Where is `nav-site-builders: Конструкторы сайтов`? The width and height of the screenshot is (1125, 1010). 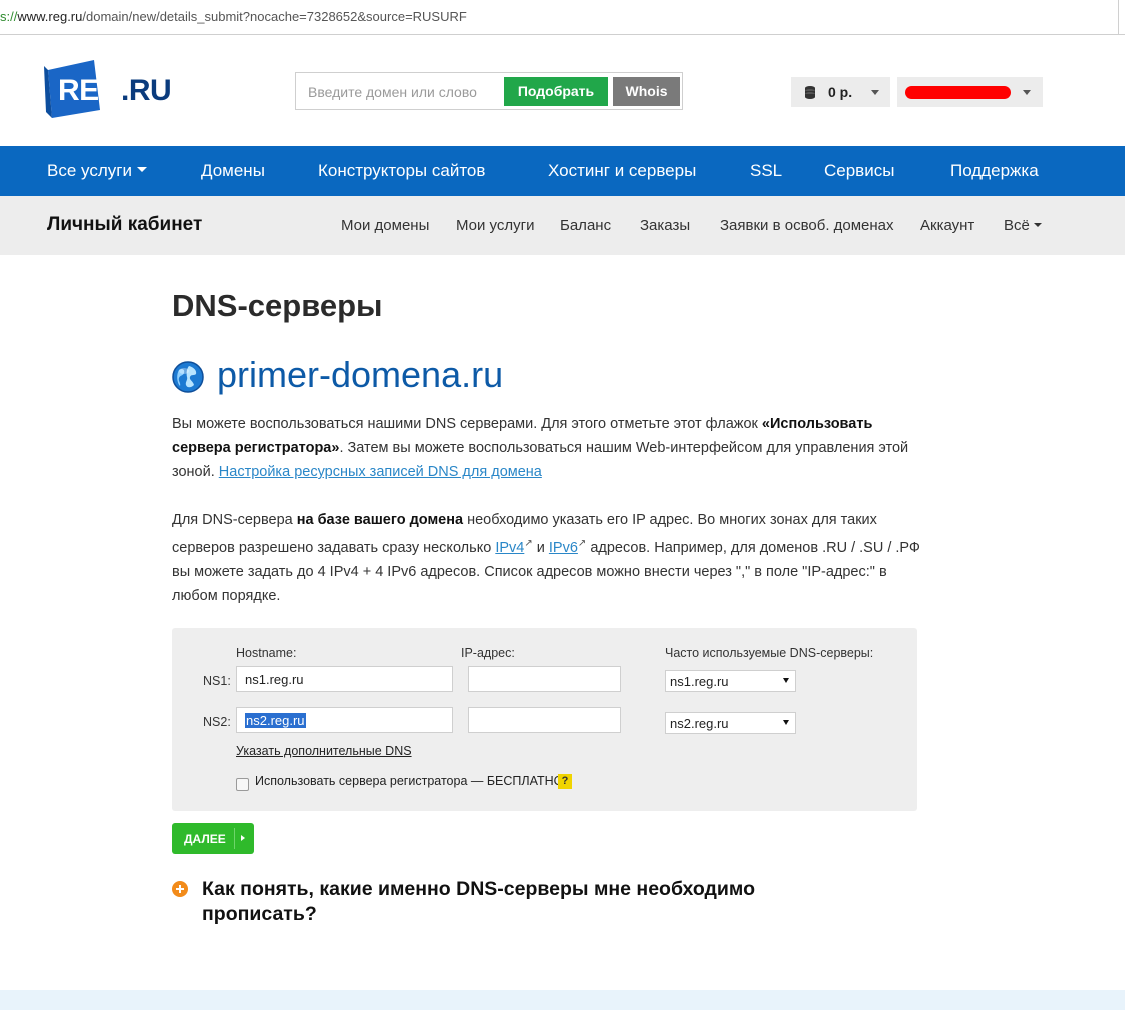
nav-site-builders: Конструкторы сайтов is located at coordinates (401, 171).